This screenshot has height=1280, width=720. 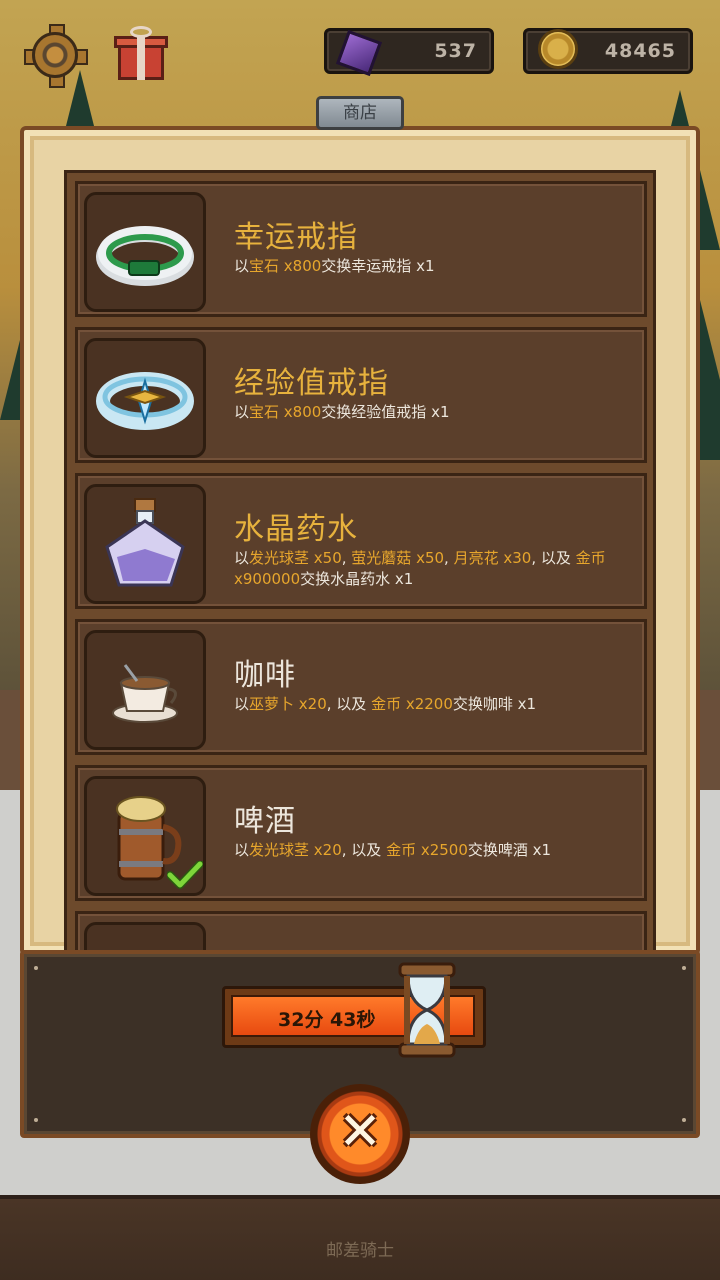 I want to click on item-desc: 以发光球茎 x20, 以及 金币 x2500交换啤酒 x1, so click(x=434, y=850).